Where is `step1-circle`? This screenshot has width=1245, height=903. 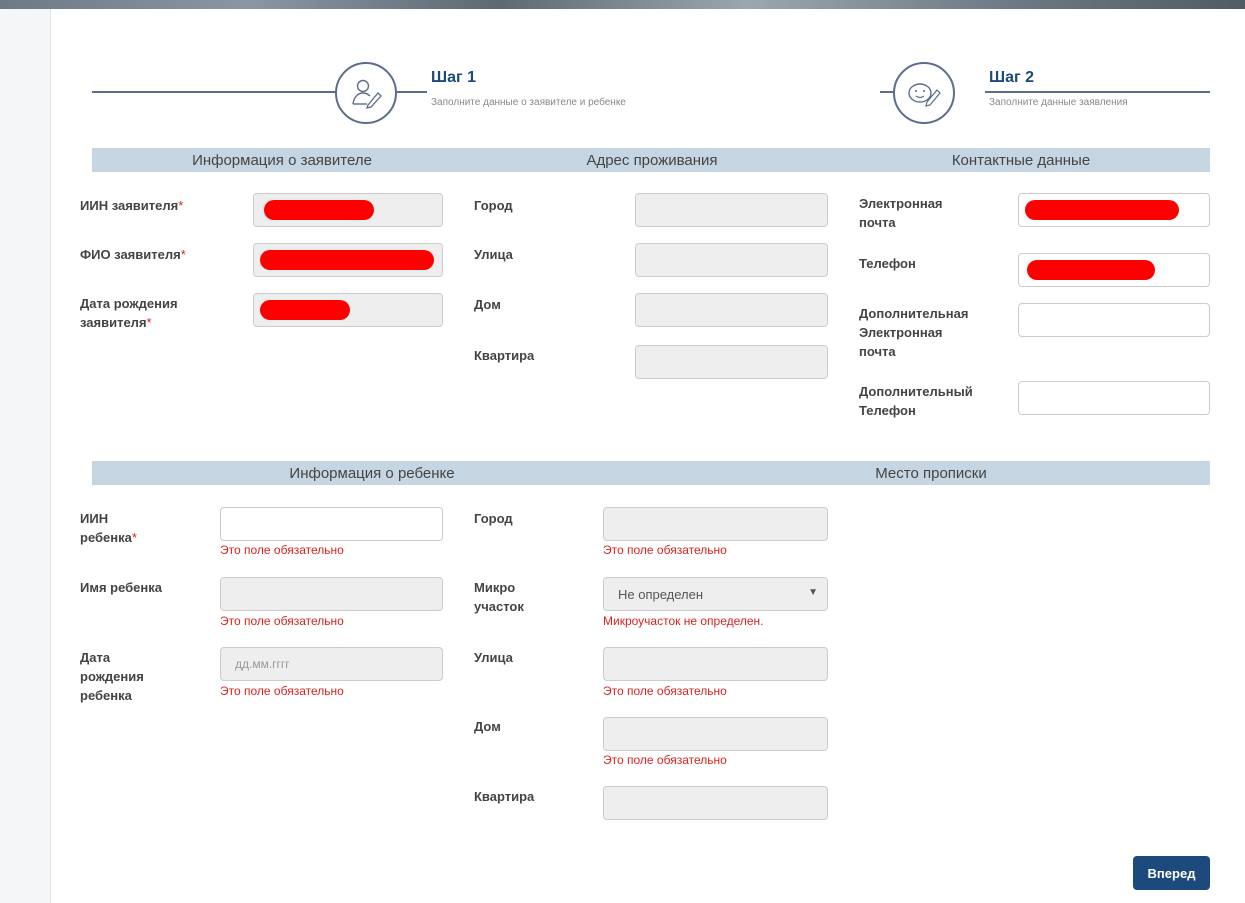
step1-circle is located at coordinates (366, 93).